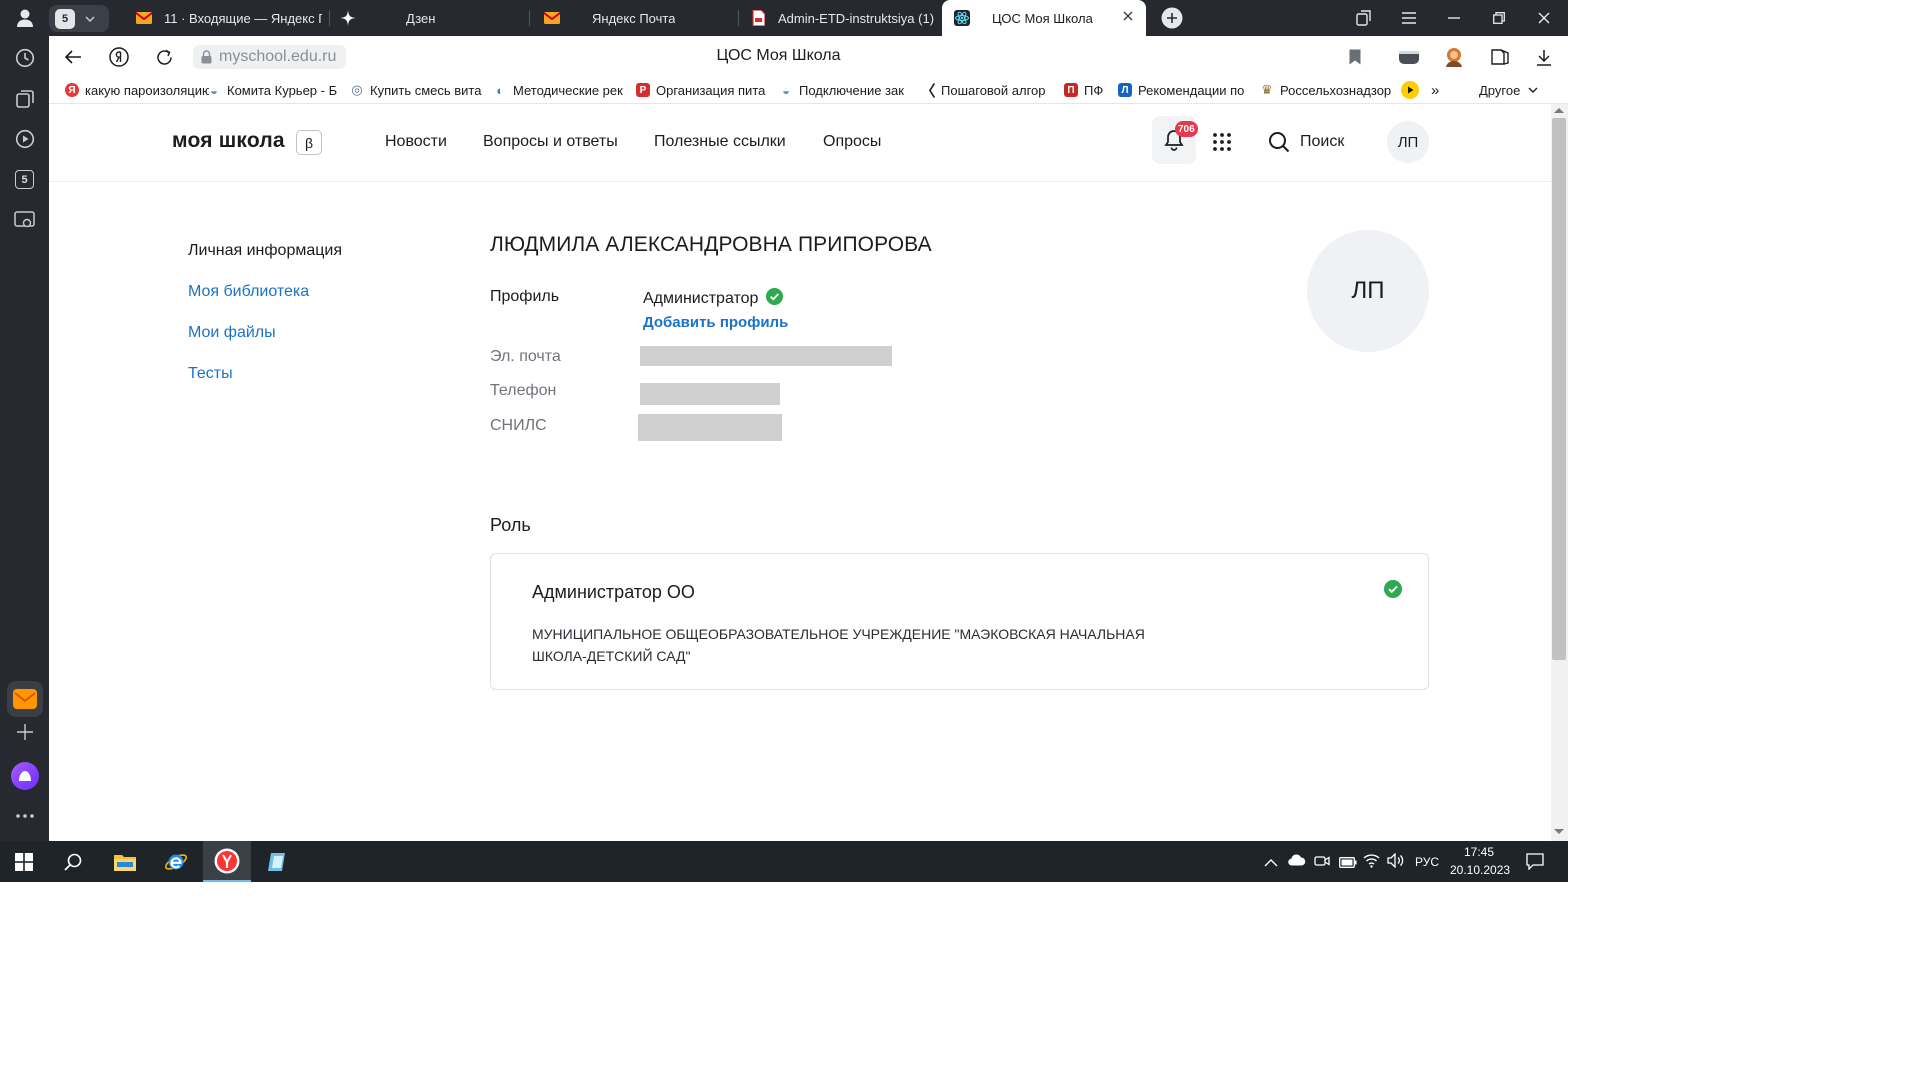 Image resolution: width=1920 pixels, height=1080 pixels. What do you see at coordinates (1480, 870) in the screenshot?
I see `clock-date: 20.10.2023` at bounding box center [1480, 870].